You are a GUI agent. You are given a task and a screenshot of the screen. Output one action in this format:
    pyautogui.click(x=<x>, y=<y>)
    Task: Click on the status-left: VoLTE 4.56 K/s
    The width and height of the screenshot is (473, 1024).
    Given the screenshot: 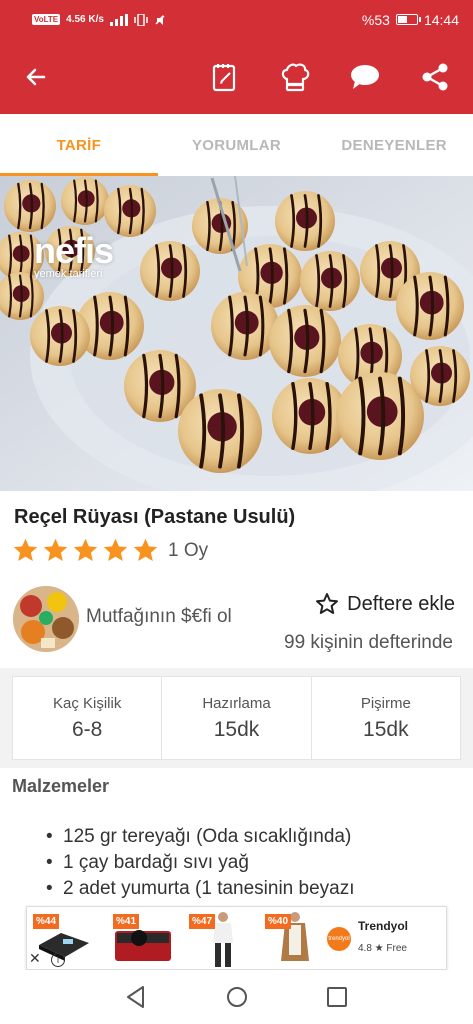 What is the action you would take?
    pyautogui.click(x=99, y=19)
    